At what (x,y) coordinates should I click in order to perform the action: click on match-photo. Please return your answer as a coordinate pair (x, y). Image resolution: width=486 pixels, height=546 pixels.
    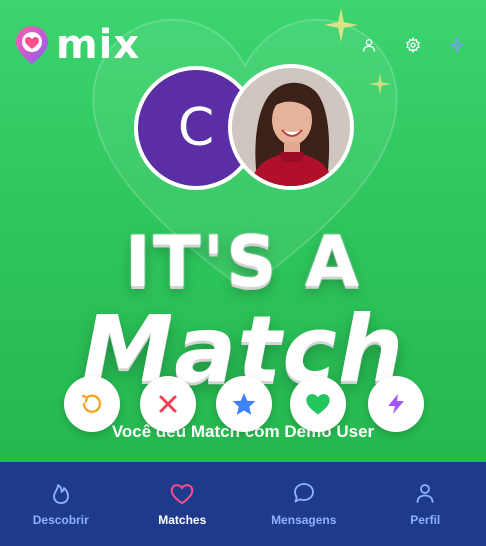
    Looking at the image, I should click on (291, 127).